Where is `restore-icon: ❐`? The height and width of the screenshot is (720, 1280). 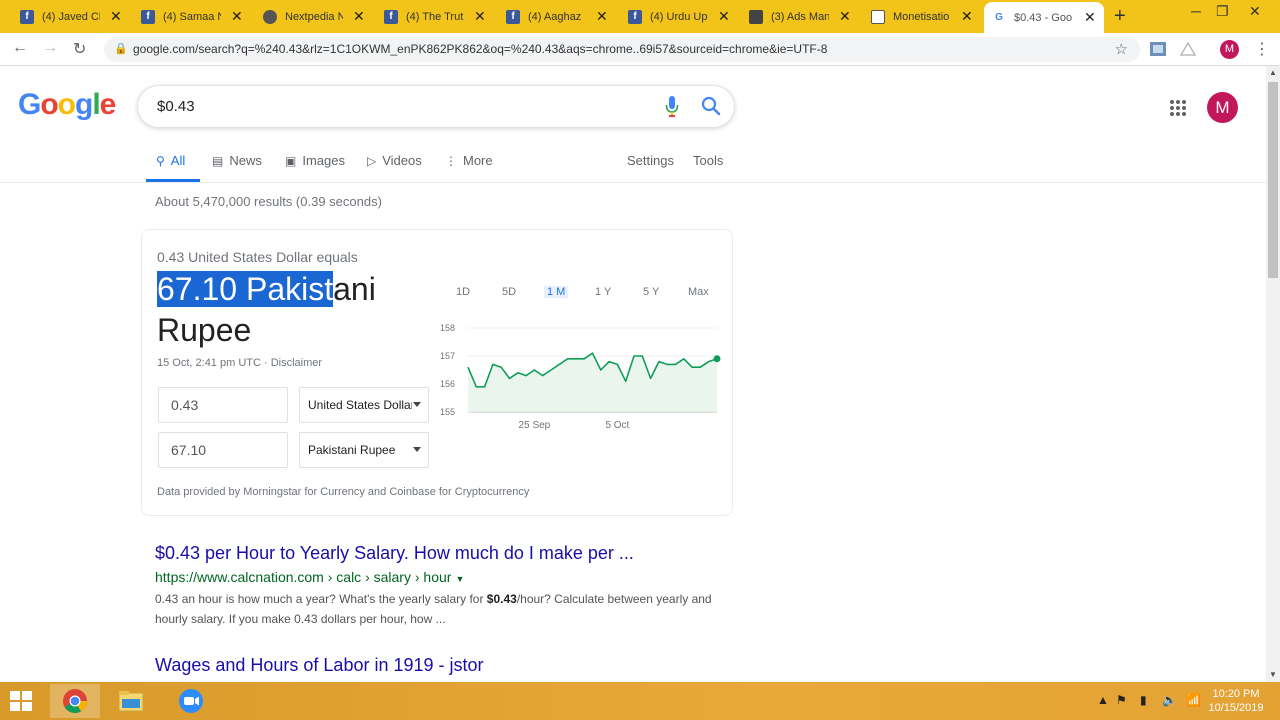 restore-icon: ❐ is located at coordinates (1222, 11).